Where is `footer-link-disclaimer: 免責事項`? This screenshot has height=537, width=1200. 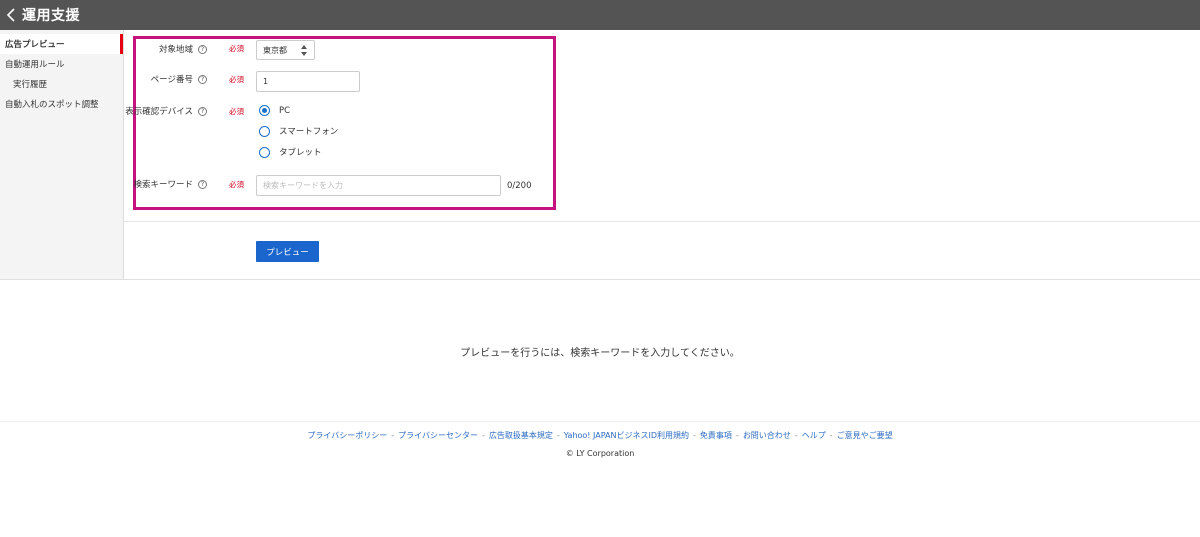
footer-link-disclaimer: 免責事項 is located at coordinates (716, 435).